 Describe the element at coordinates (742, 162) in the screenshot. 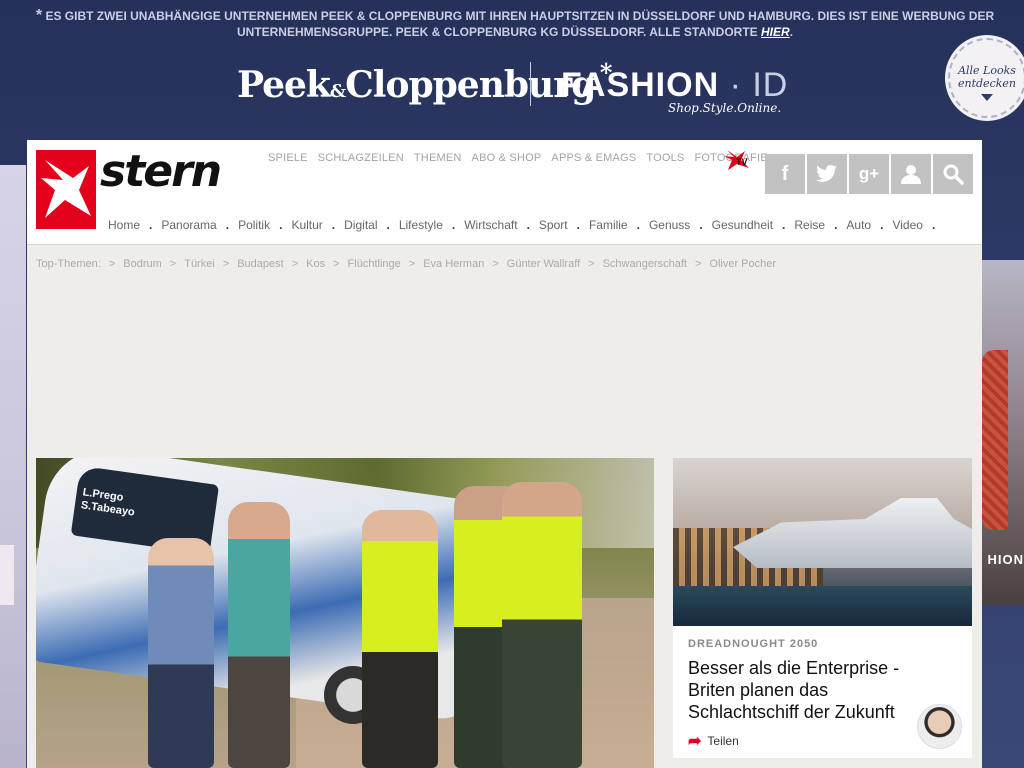

I see `svg-text: TV` at that location.